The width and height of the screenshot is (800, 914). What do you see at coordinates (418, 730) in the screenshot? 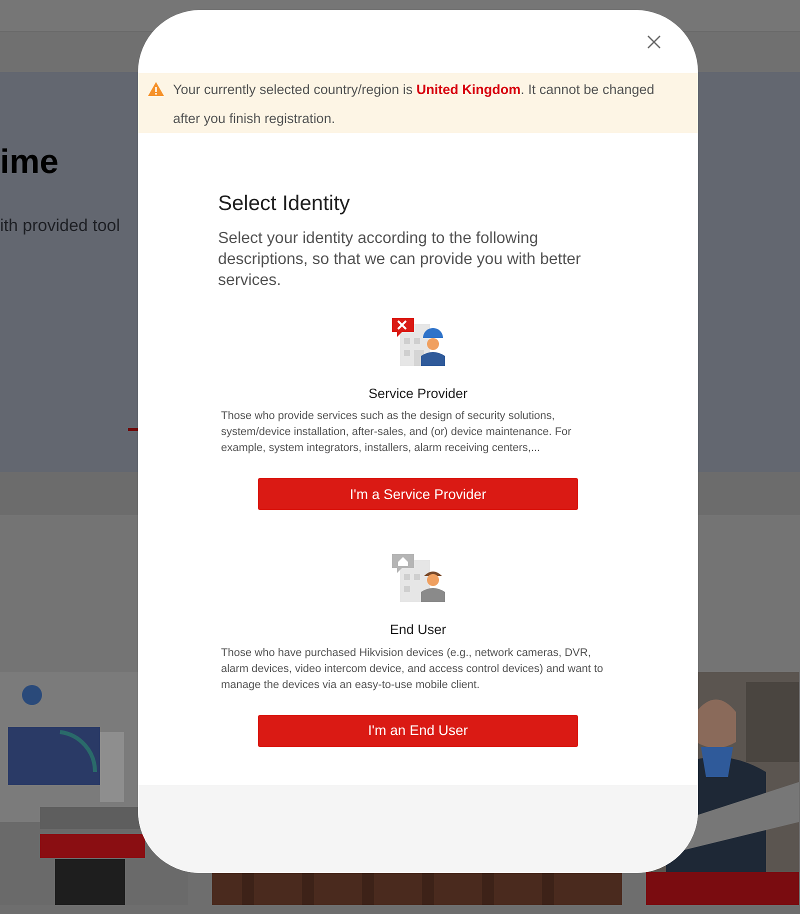
I see `select-identity-button: I'm an End User` at bounding box center [418, 730].